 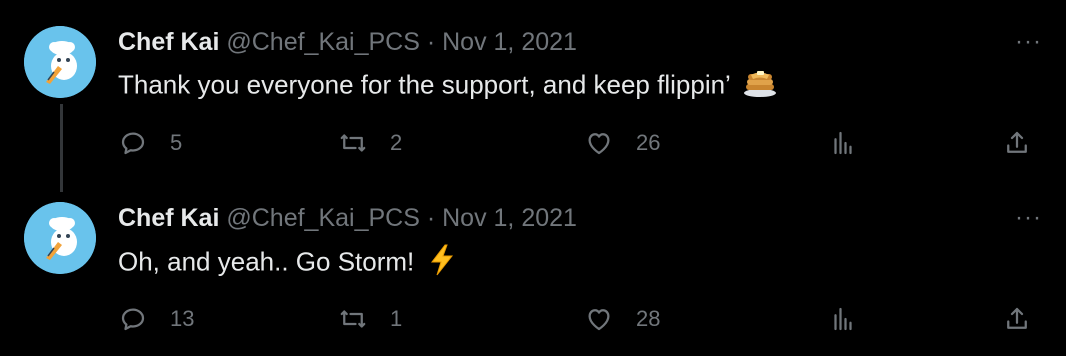 I want to click on lightning-emoji, so click(x=442, y=263).